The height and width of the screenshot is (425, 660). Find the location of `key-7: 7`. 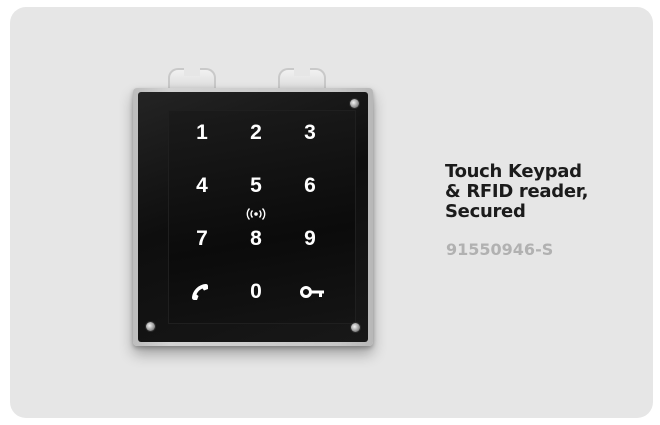

key-7: 7 is located at coordinates (202, 238).